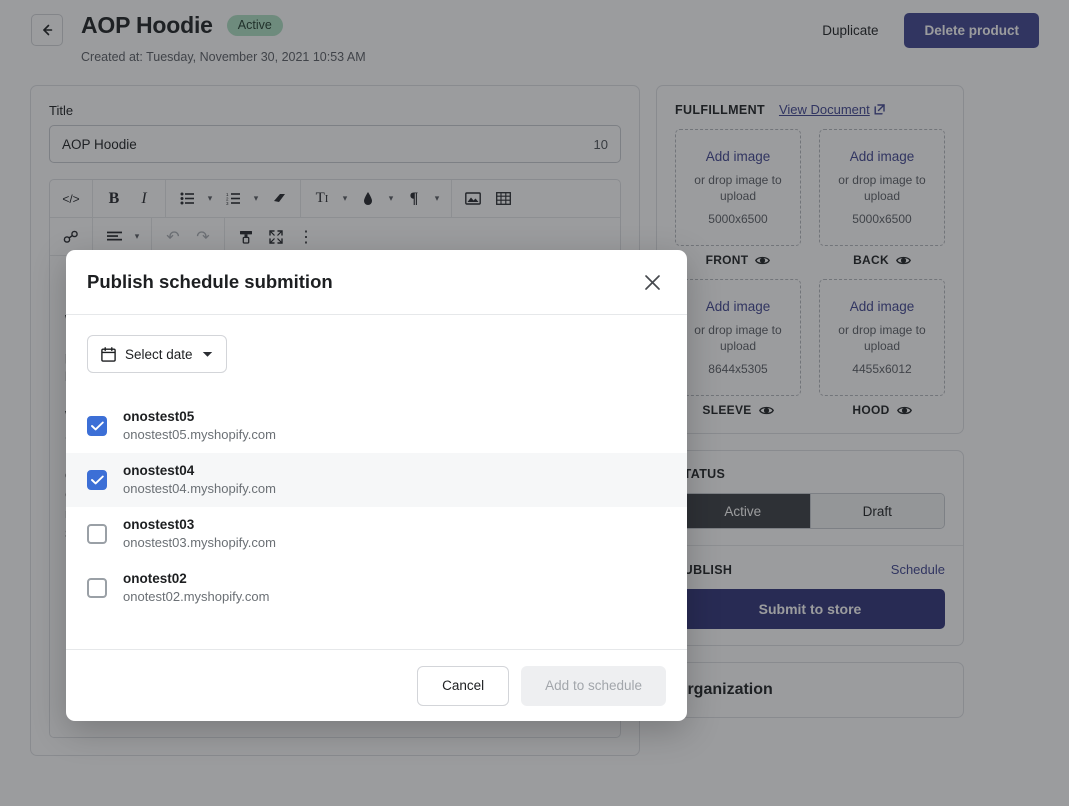 The height and width of the screenshot is (806, 1069). Describe the element at coordinates (376, 534) in the screenshot. I see `store-row-onostest03: onostest03 onostest03.myshopify.com` at that location.